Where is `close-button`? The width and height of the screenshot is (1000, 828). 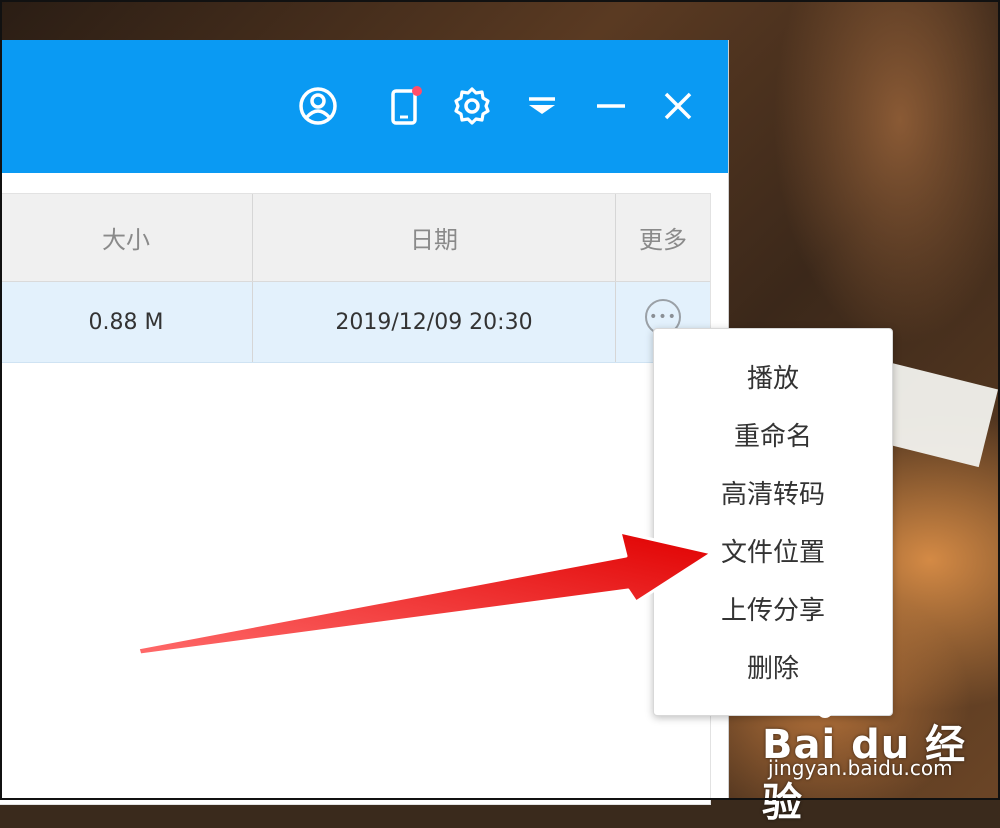
close-button is located at coordinates (678, 106).